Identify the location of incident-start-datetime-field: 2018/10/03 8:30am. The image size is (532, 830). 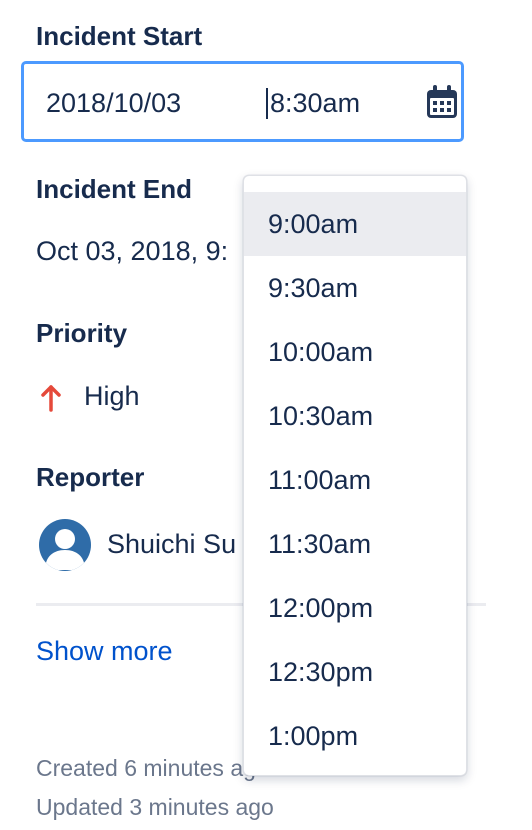
(242, 101).